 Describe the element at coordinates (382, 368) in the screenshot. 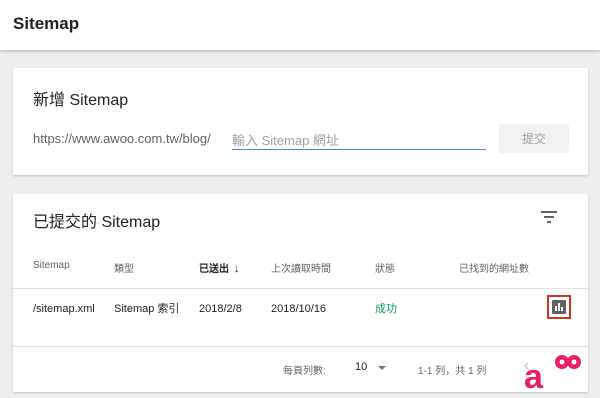

I see `chevron-down-icon` at that location.